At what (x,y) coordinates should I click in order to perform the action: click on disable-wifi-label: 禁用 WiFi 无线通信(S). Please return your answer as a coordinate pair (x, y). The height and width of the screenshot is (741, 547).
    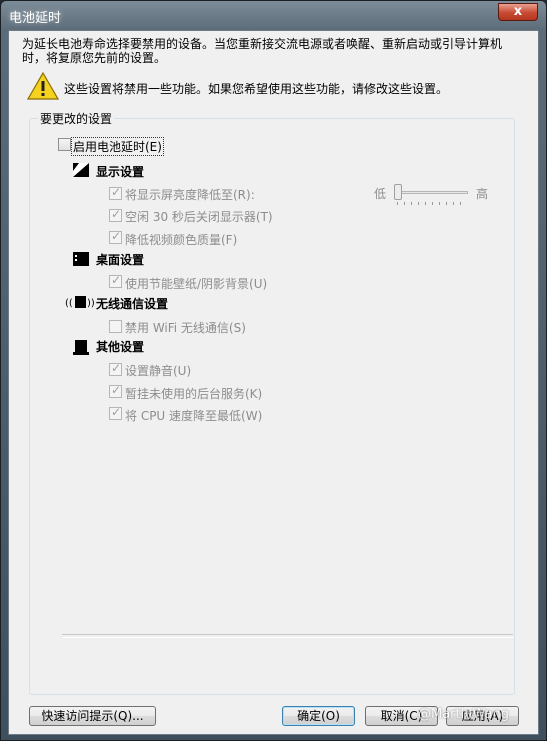
    Looking at the image, I should click on (185, 328).